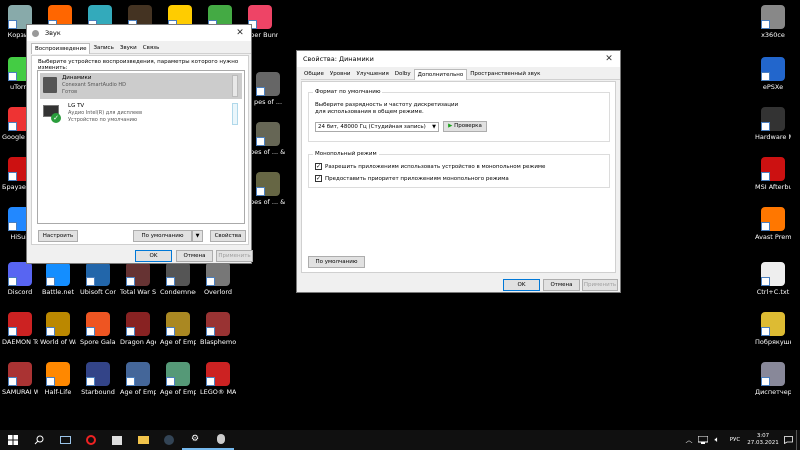  I want to click on set-default-button: По умолчанию, so click(162, 236).